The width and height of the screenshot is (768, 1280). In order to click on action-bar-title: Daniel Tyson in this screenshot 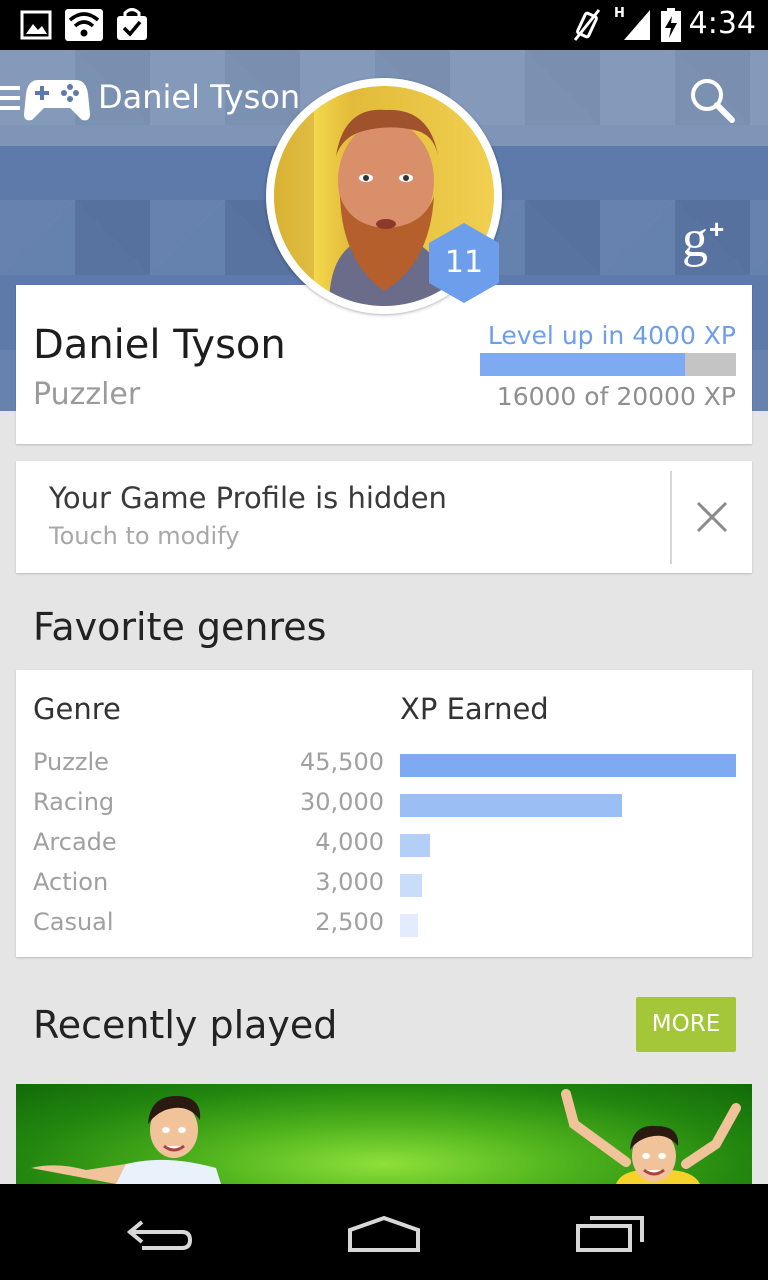, I will do `click(199, 97)`.